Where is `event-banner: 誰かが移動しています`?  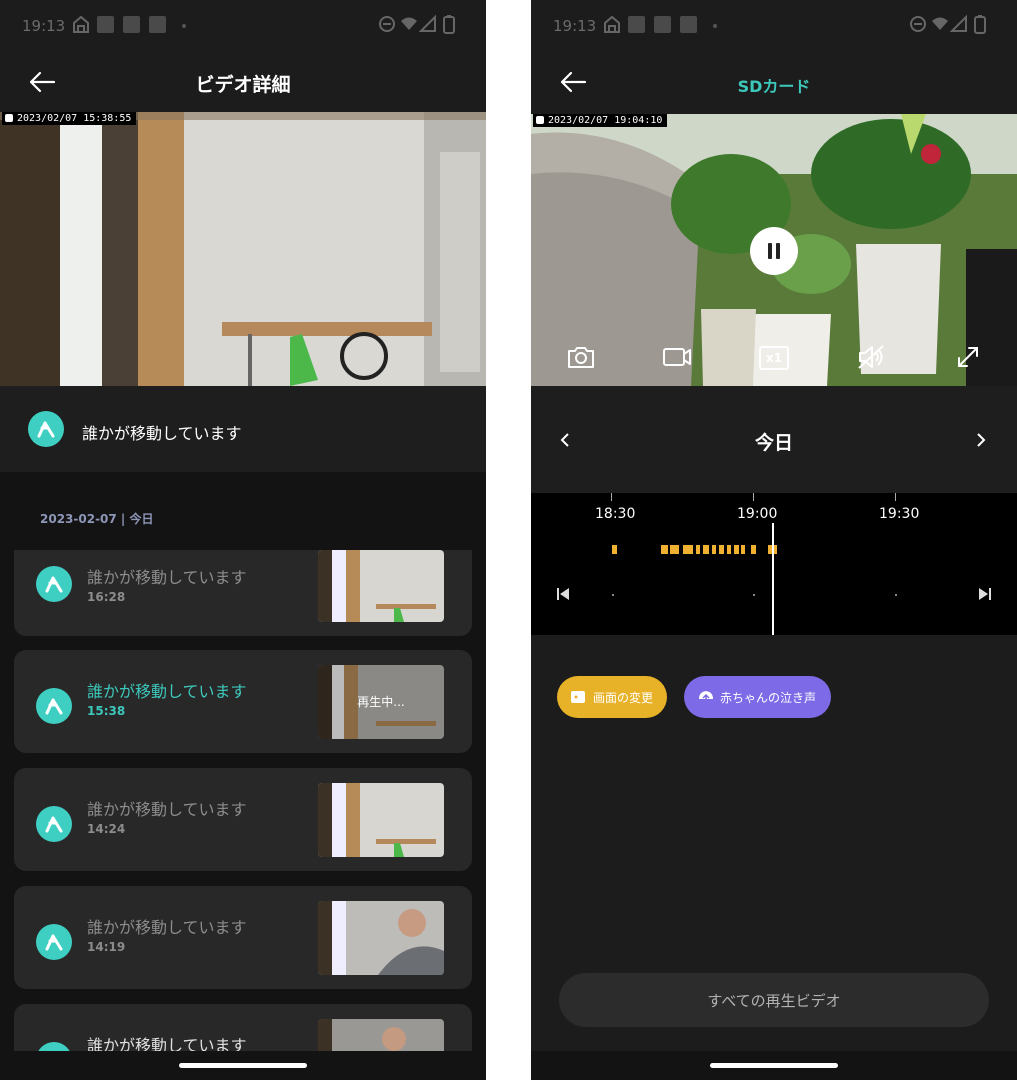
event-banner: 誰かが移動しています is located at coordinates (243, 429).